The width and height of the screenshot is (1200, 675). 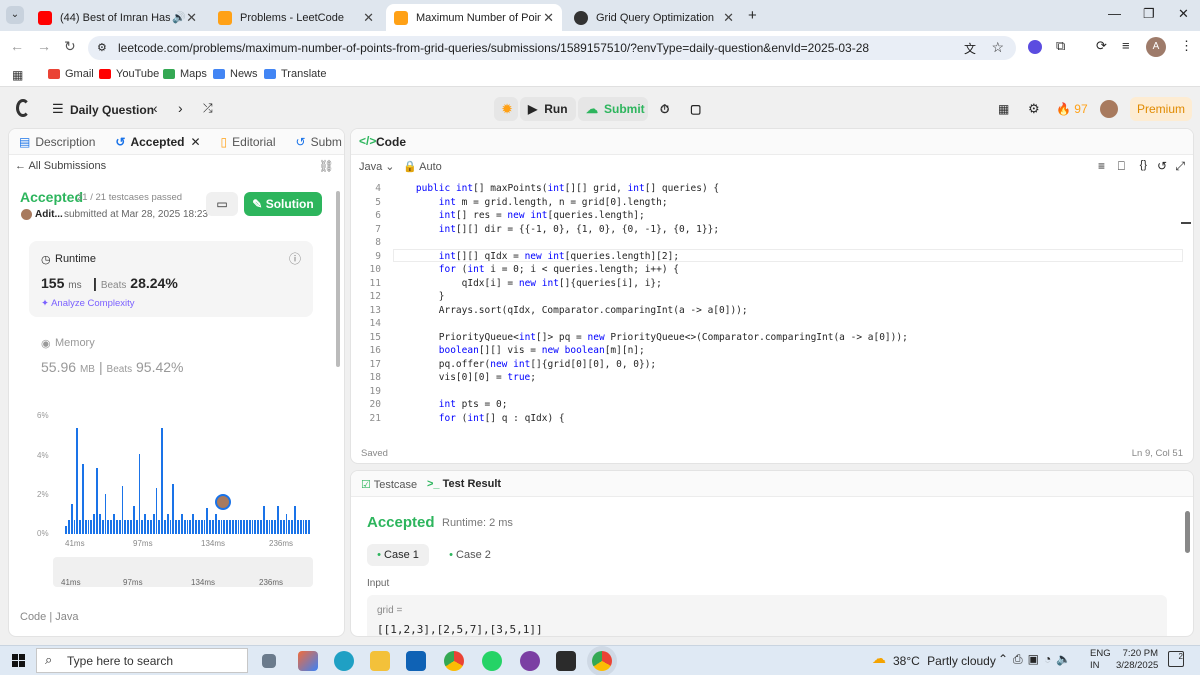 I want to click on menu-icon: ⋮, so click(x=1186, y=46).